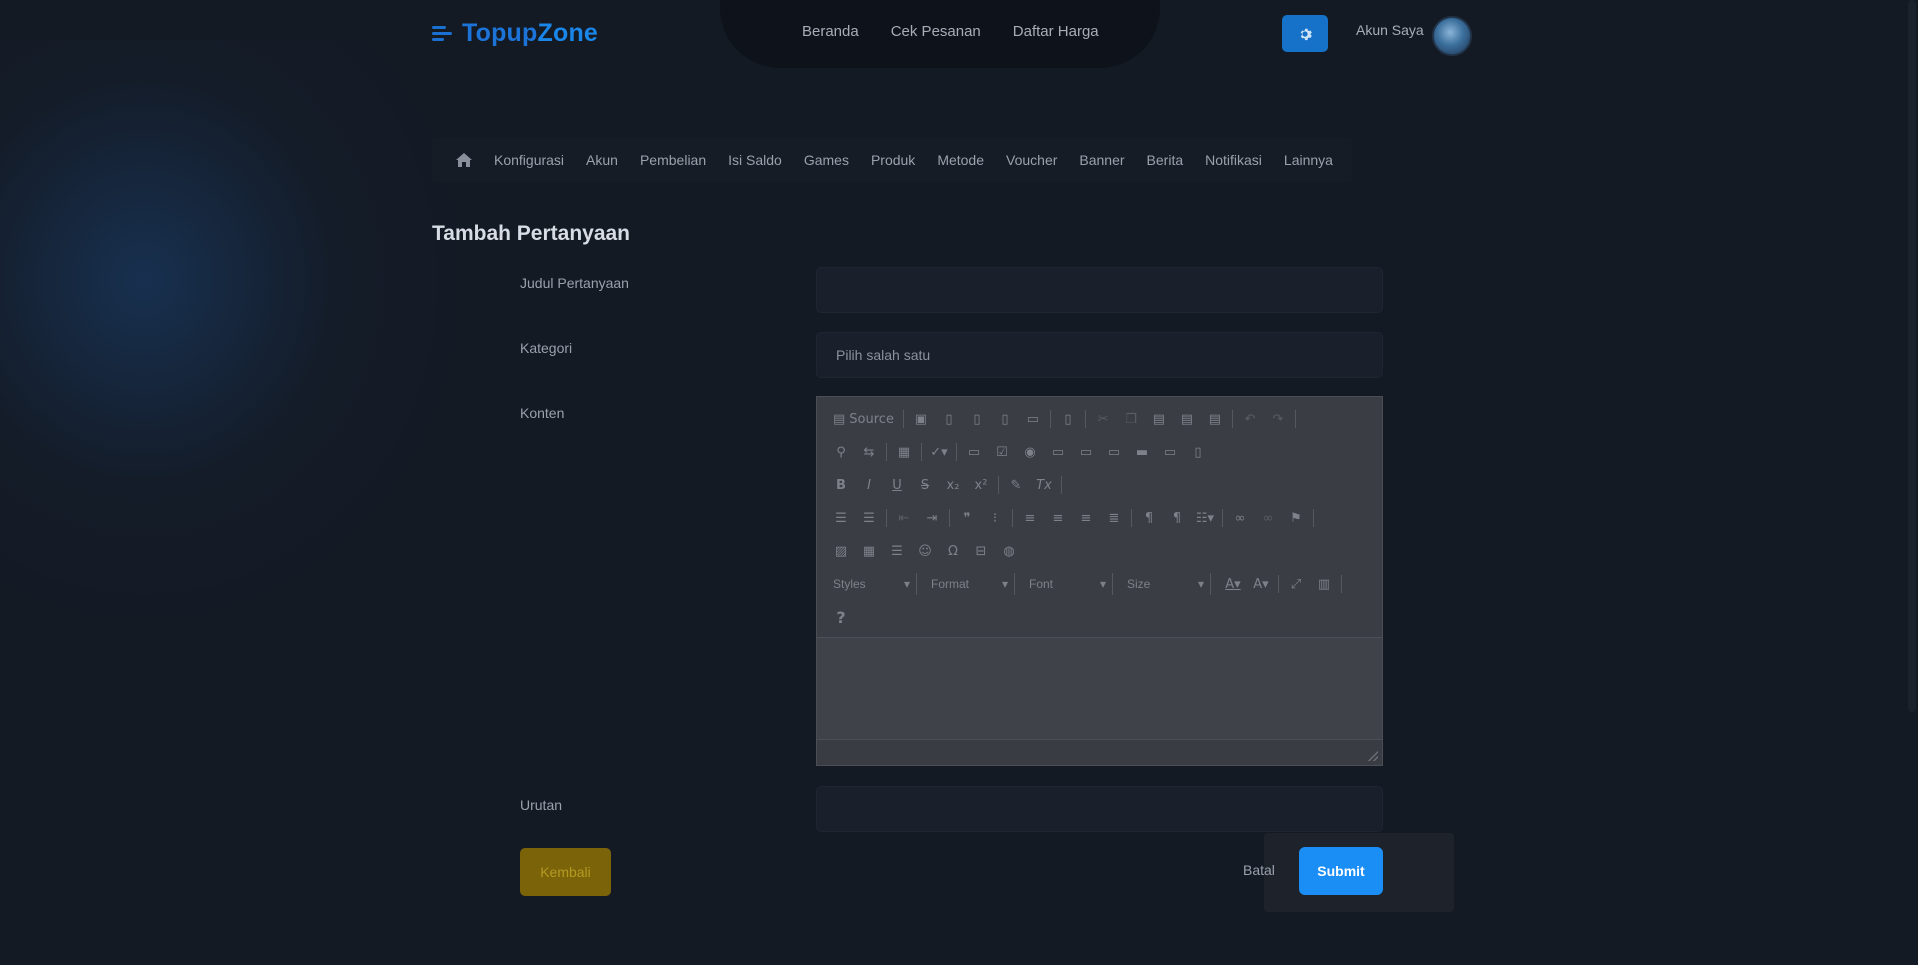 Image resolution: width=1918 pixels, height=965 pixels. Describe the element at coordinates (1103, 419) in the screenshot. I see `cut-icon: ✂` at that location.